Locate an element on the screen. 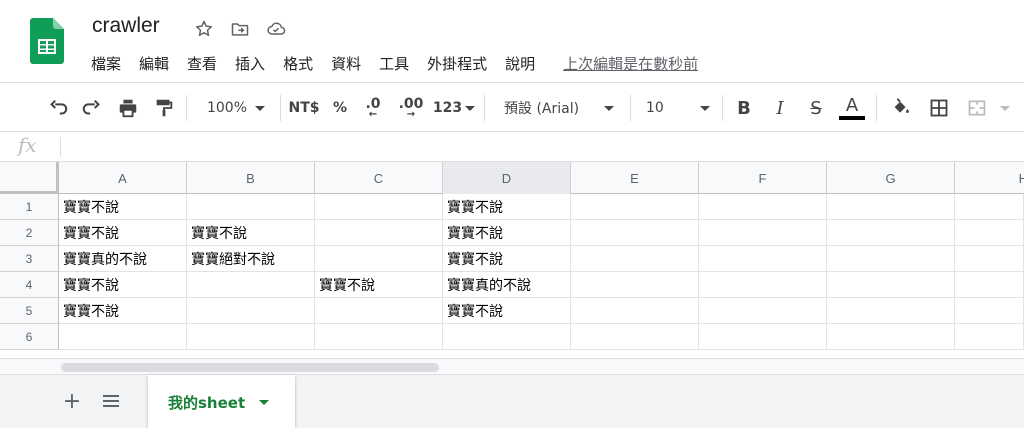 The width and height of the screenshot is (1024, 428). cell-d3: 寶寶不說 is located at coordinates (507, 259).